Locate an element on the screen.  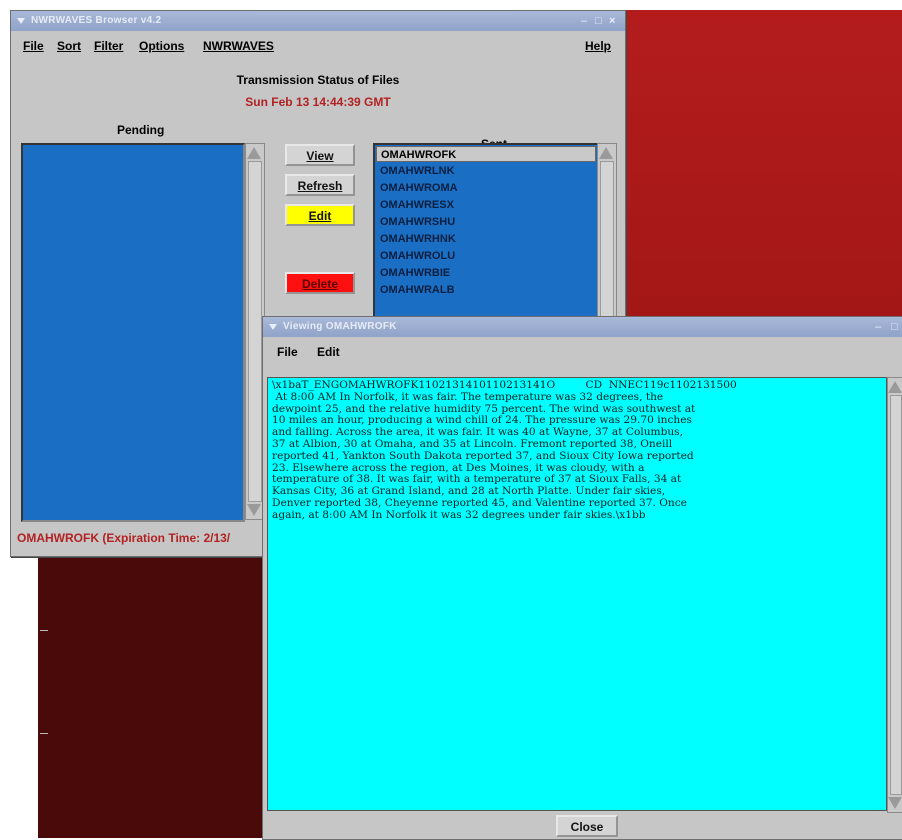
menu-filter: Filter is located at coordinates (108, 46).